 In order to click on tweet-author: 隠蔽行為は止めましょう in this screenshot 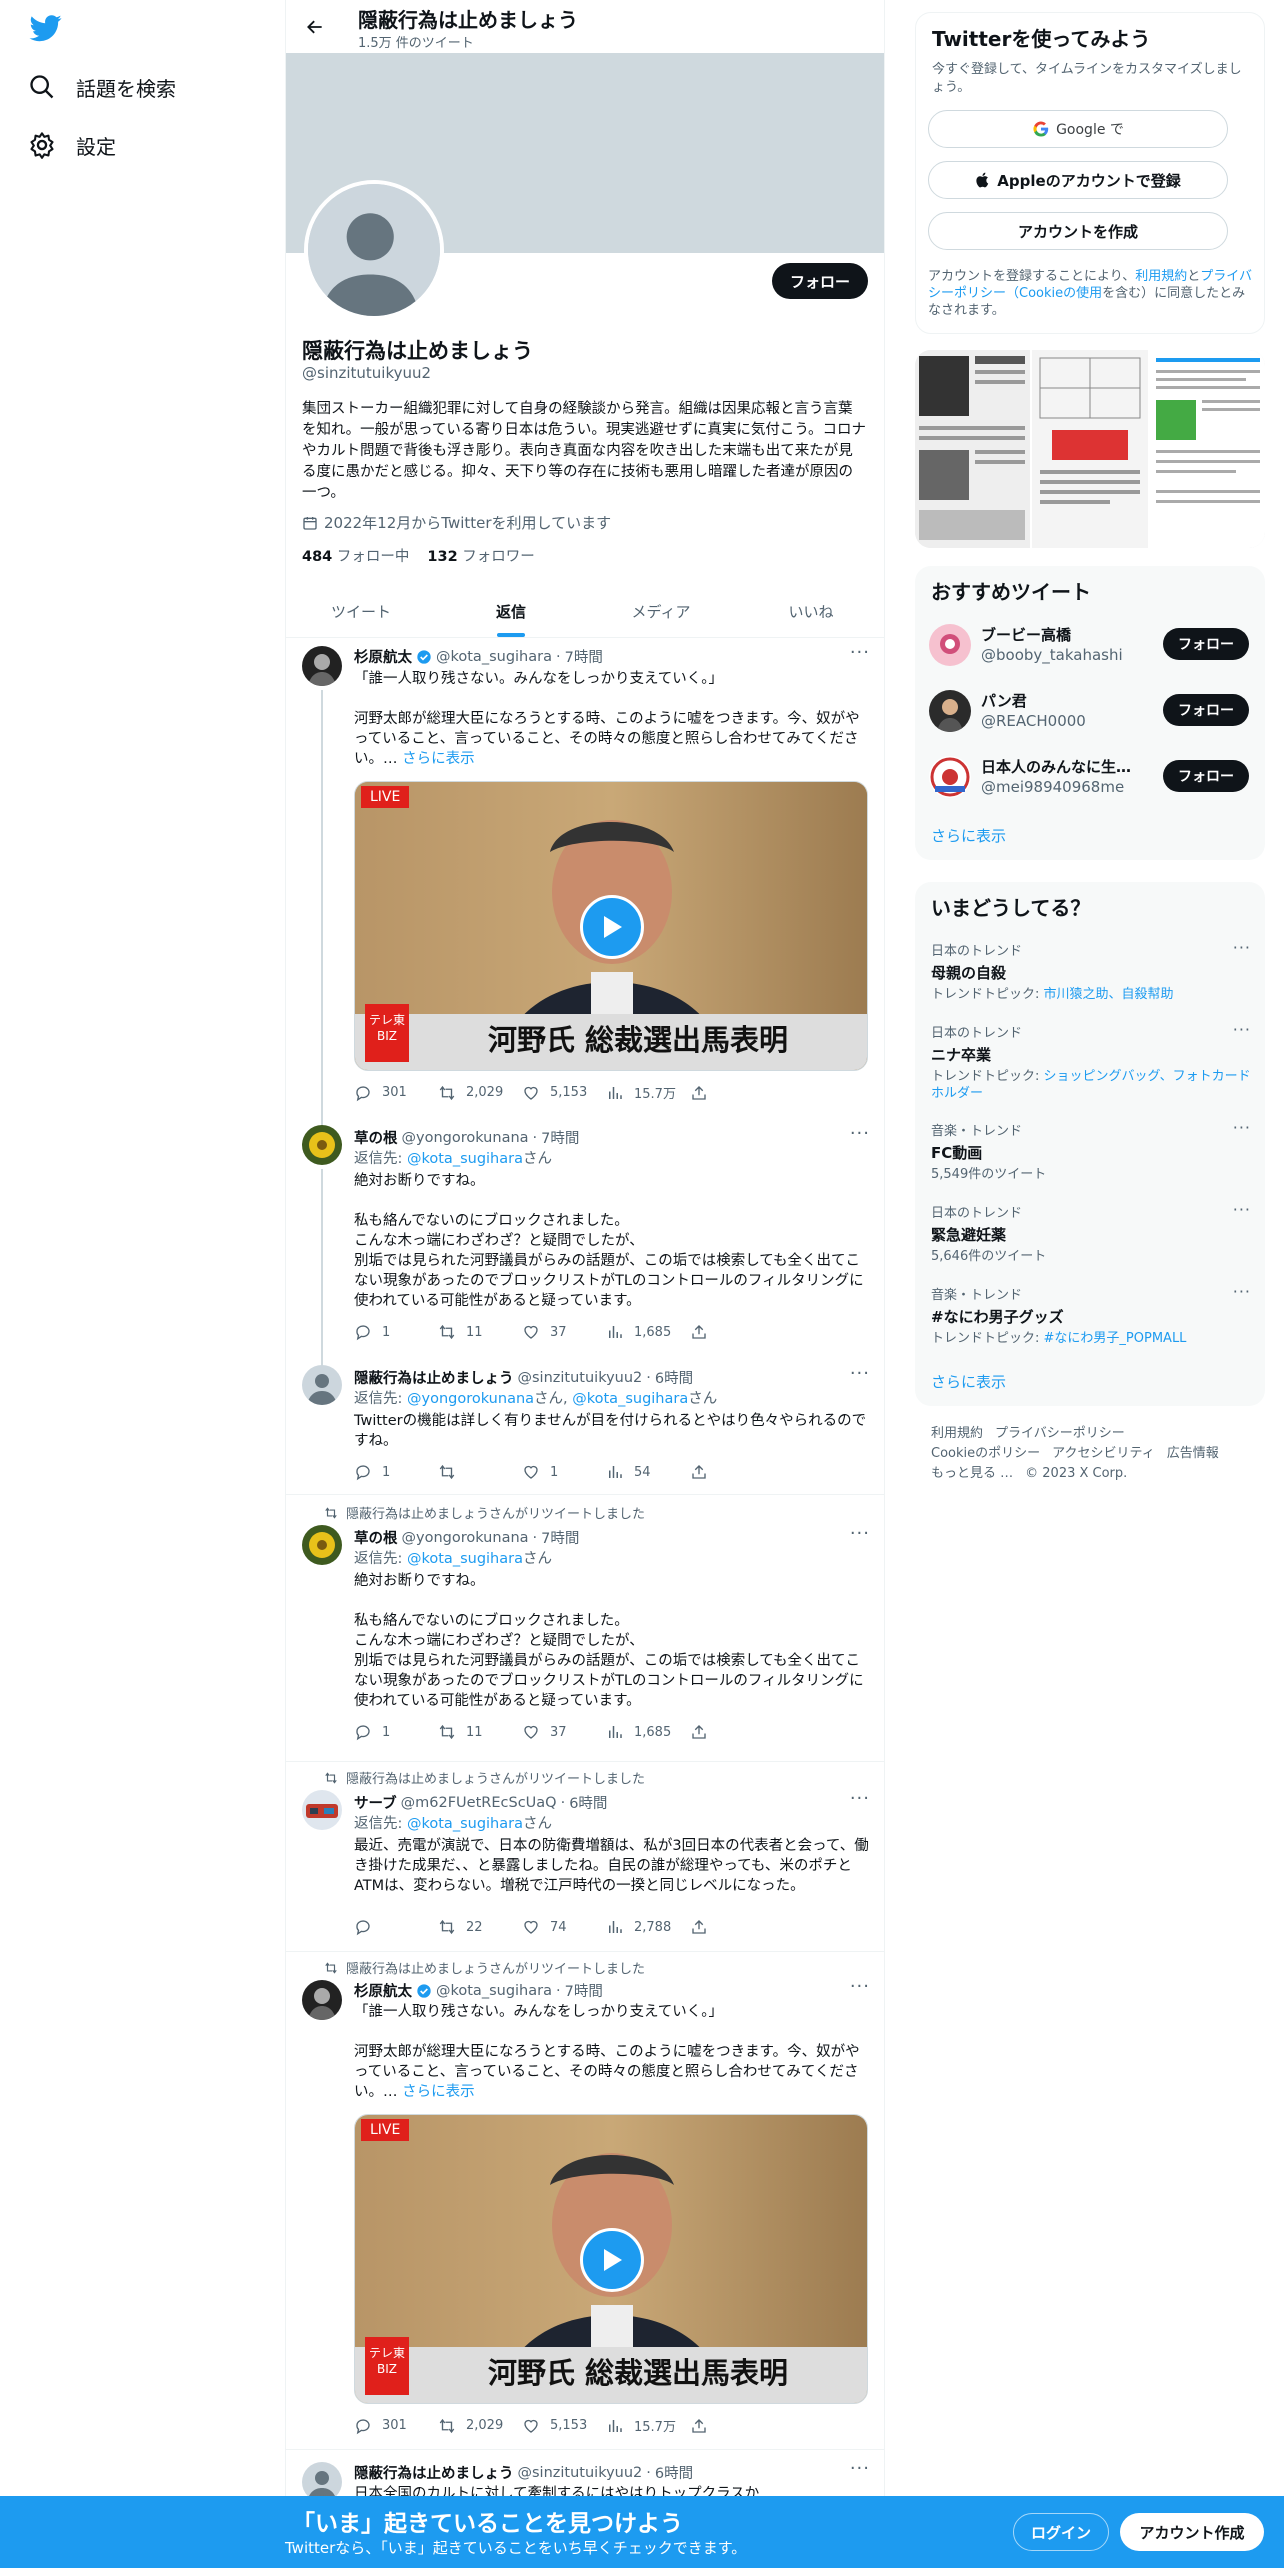, I will do `click(434, 1377)`.